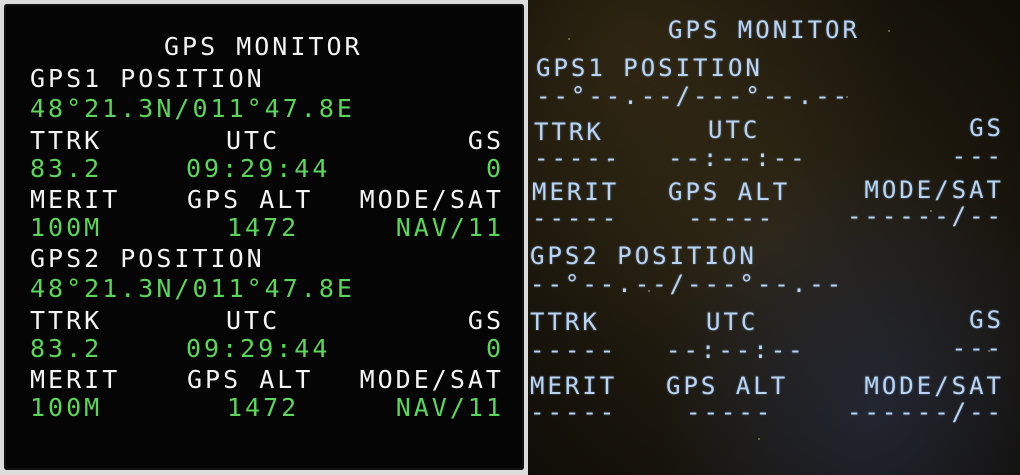  I want to click on gps2-position-value: 48°21.3N/011°47.8E, so click(192, 288).